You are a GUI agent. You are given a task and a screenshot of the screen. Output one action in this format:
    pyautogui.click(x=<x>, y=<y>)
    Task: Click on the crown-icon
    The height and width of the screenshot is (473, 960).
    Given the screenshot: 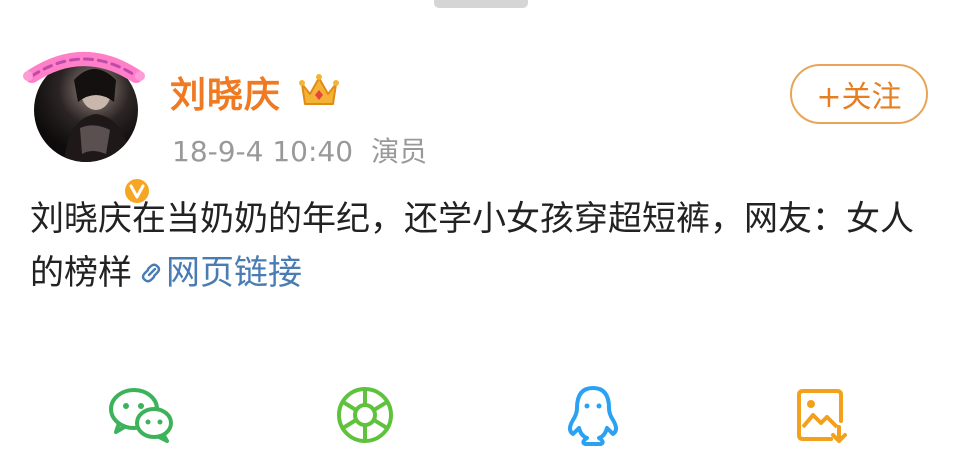 What is the action you would take?
    pyautogui.click(x=319, y=89)
    